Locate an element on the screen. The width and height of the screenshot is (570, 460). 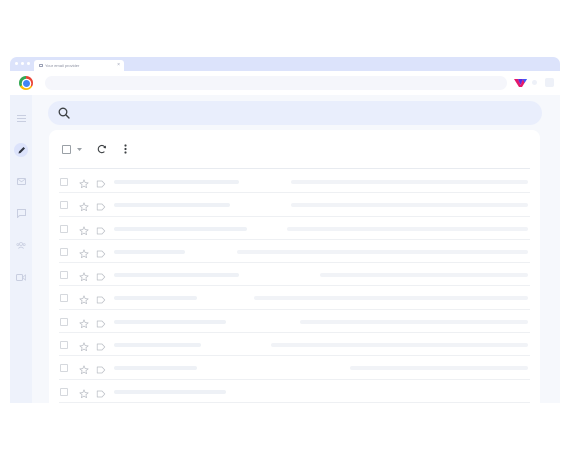
caret-down-icon is located at coordinates (79, 149).